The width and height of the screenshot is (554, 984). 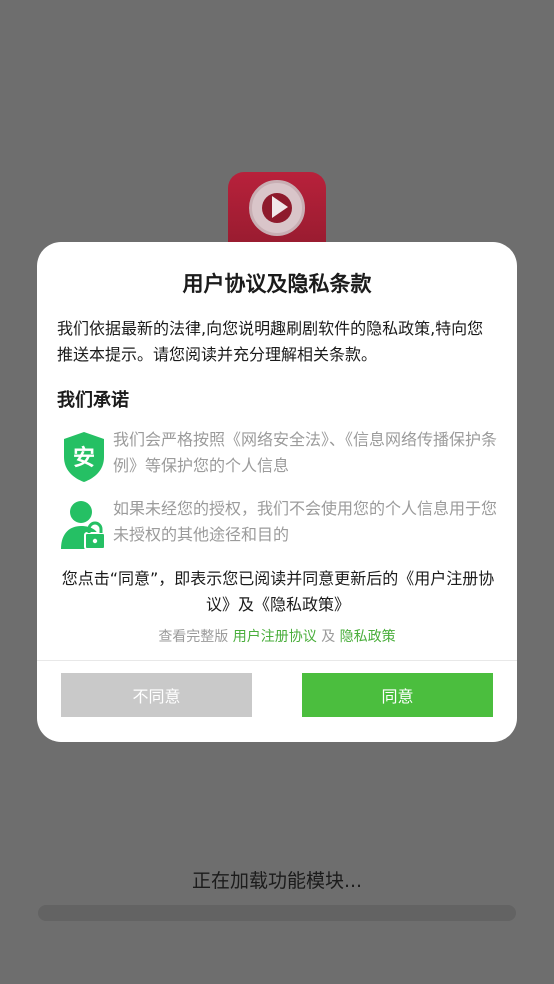 I want to click on shield-icon-char: 安, so click(x=84, y=458).